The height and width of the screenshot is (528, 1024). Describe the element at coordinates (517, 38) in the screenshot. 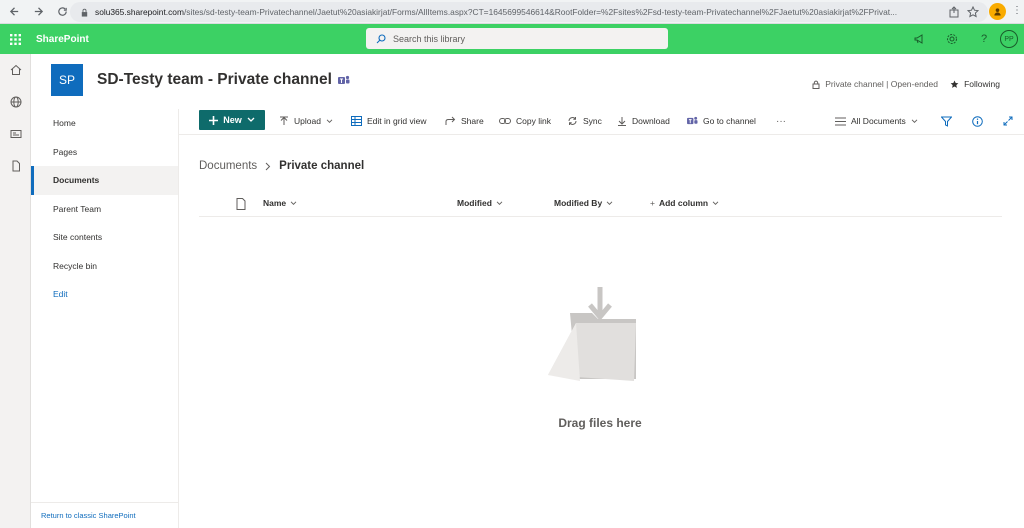

I see `search-box: Search this library` at that location.